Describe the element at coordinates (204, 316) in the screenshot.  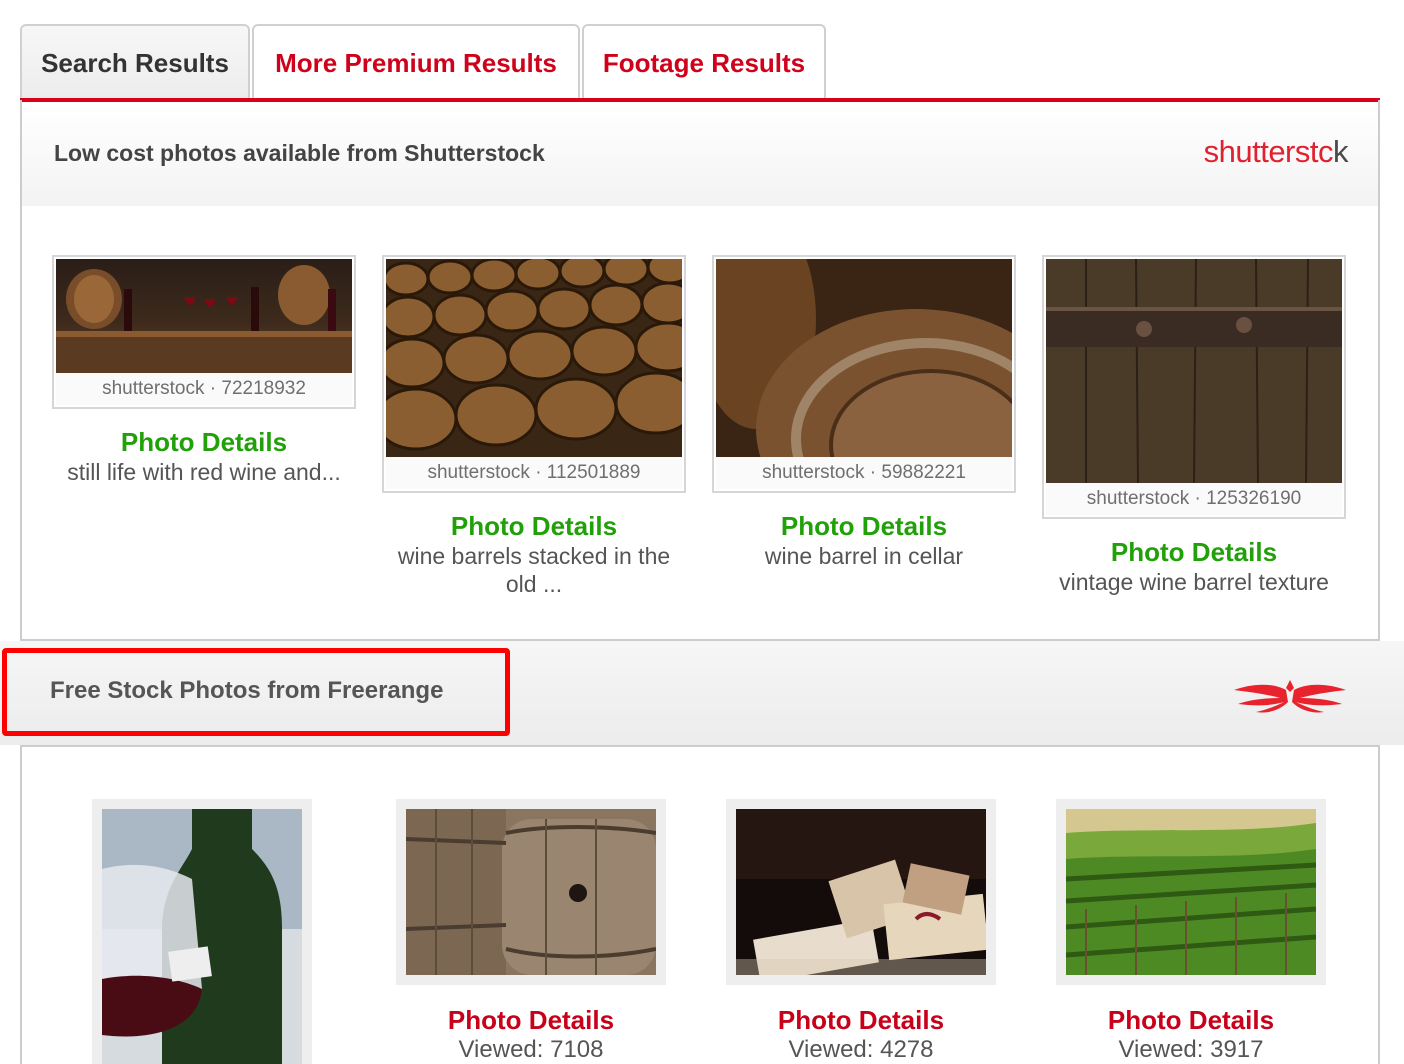
I see `wine-still-life-image` at that location.